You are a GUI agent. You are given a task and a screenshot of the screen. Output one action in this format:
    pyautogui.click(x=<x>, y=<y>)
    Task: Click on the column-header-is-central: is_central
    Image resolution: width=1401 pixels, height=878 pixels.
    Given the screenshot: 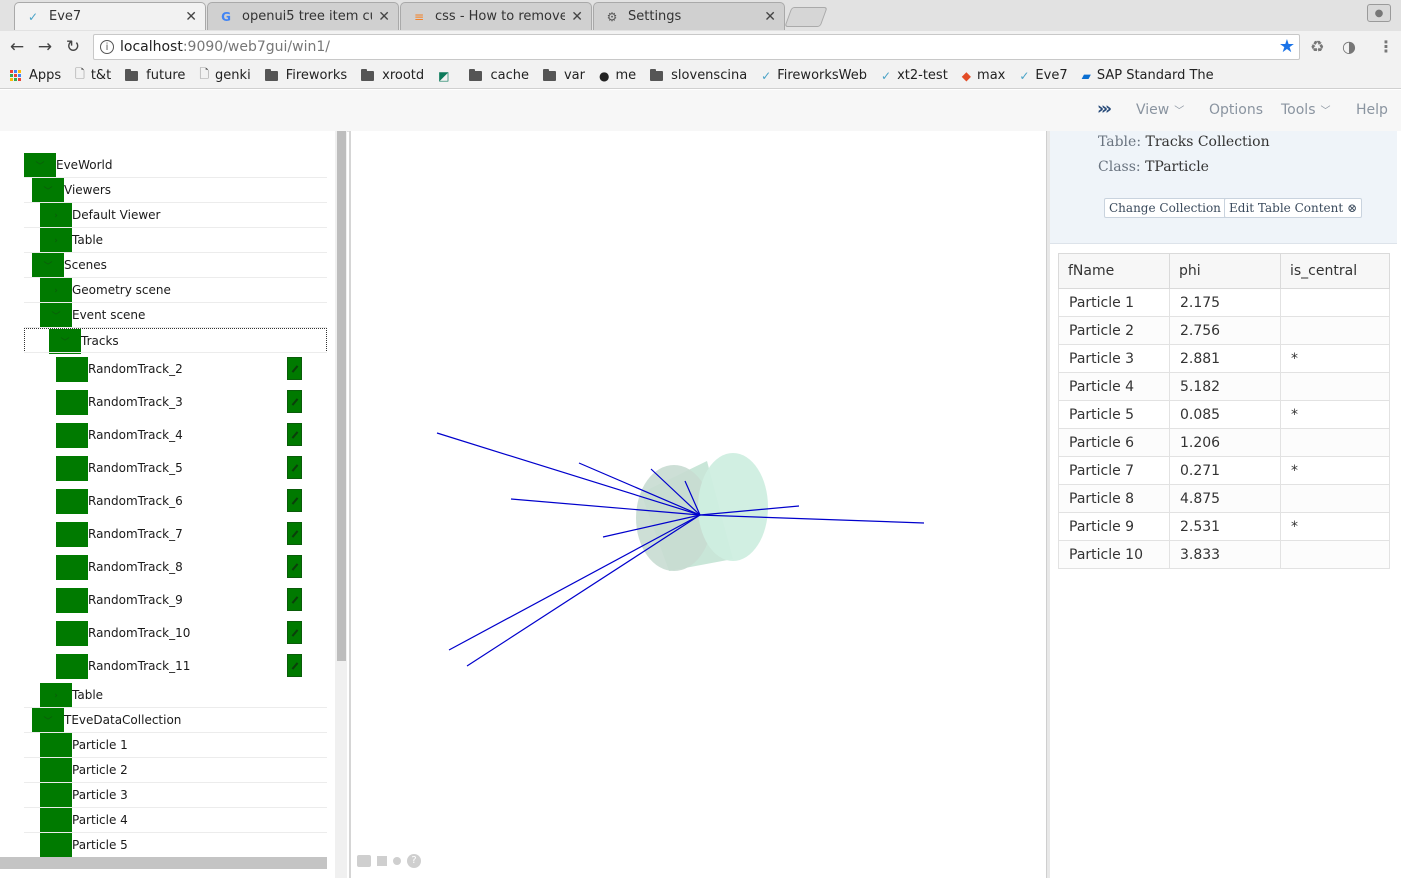 What is the action you would take?
    pyautogui.click(x=1335, y=271)
    